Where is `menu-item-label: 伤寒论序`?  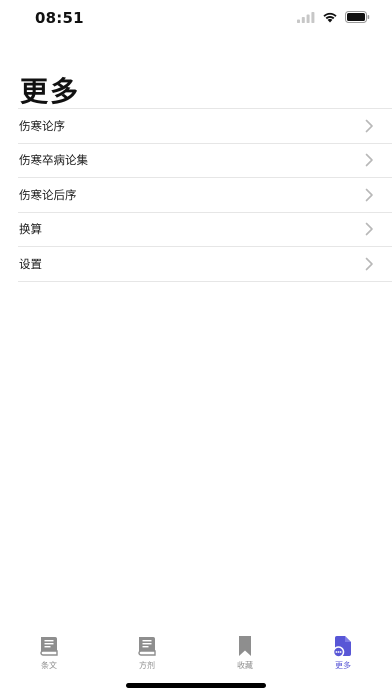
menu-item-label: 伤寒论序 is located at coordinates (42, 125).